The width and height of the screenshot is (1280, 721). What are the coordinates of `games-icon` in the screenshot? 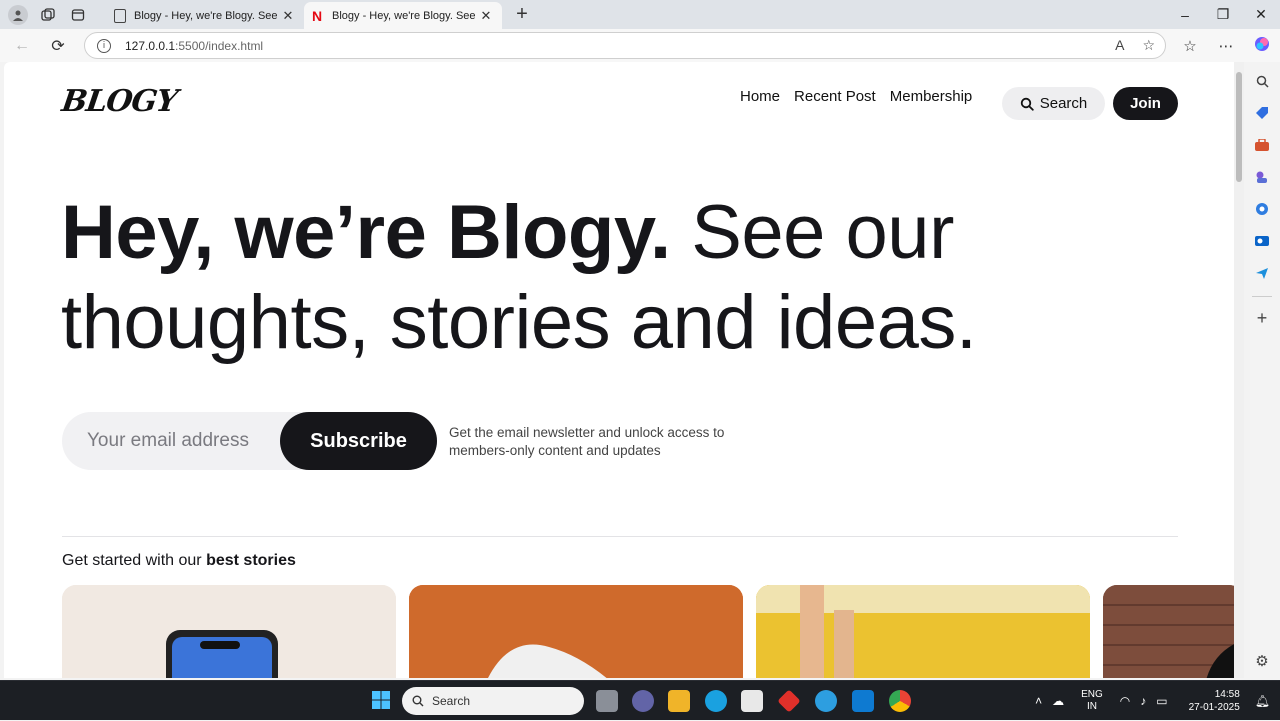 It's located at (1262, 177).